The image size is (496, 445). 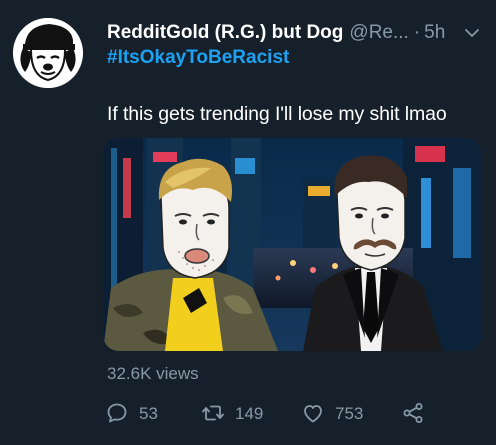 What do you see at coordinates (249, 413) in the screenshot?
I see `retweet-count: 149` at bounding box center [249, 413].